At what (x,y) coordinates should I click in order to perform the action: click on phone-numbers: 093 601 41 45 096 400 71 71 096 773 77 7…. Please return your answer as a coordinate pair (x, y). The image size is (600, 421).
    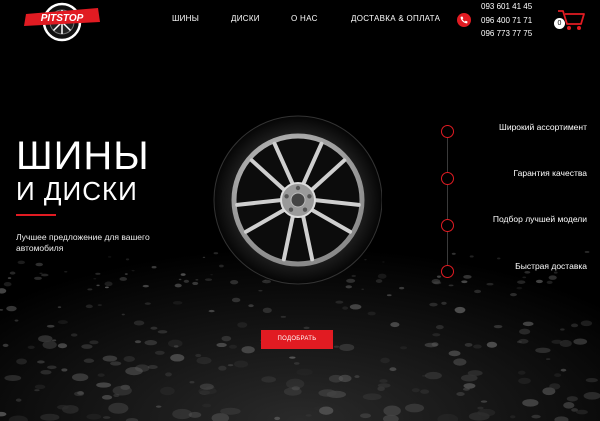
    Looking at the image, I should click on (506, 20).